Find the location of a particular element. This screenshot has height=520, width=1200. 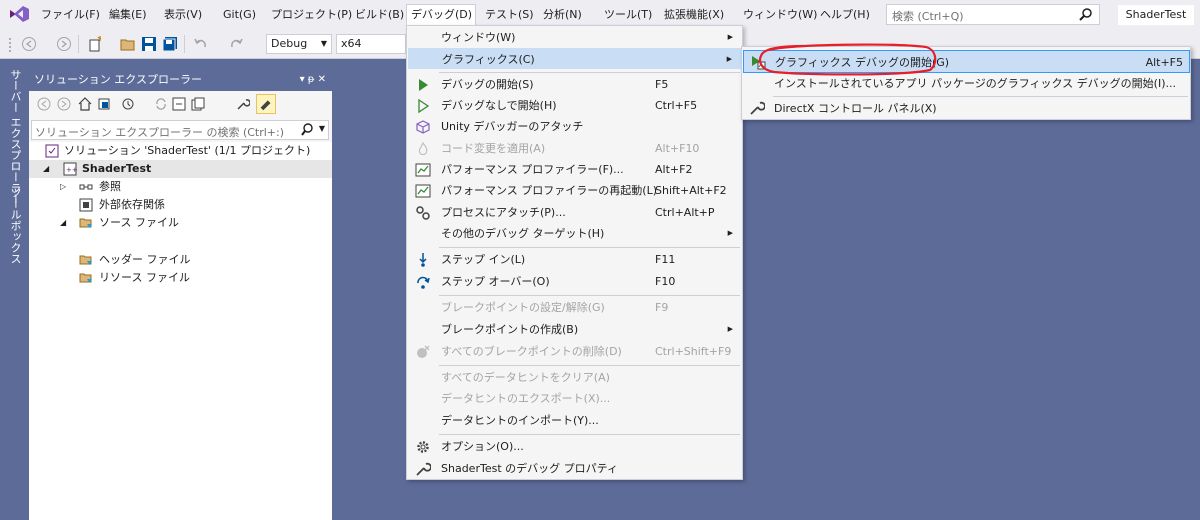

menu-item-delete-all-breakpoints: すべてのブレークポイントの削除(D) Ctrl+Shift+F9 is located at coordinates (574, 351).